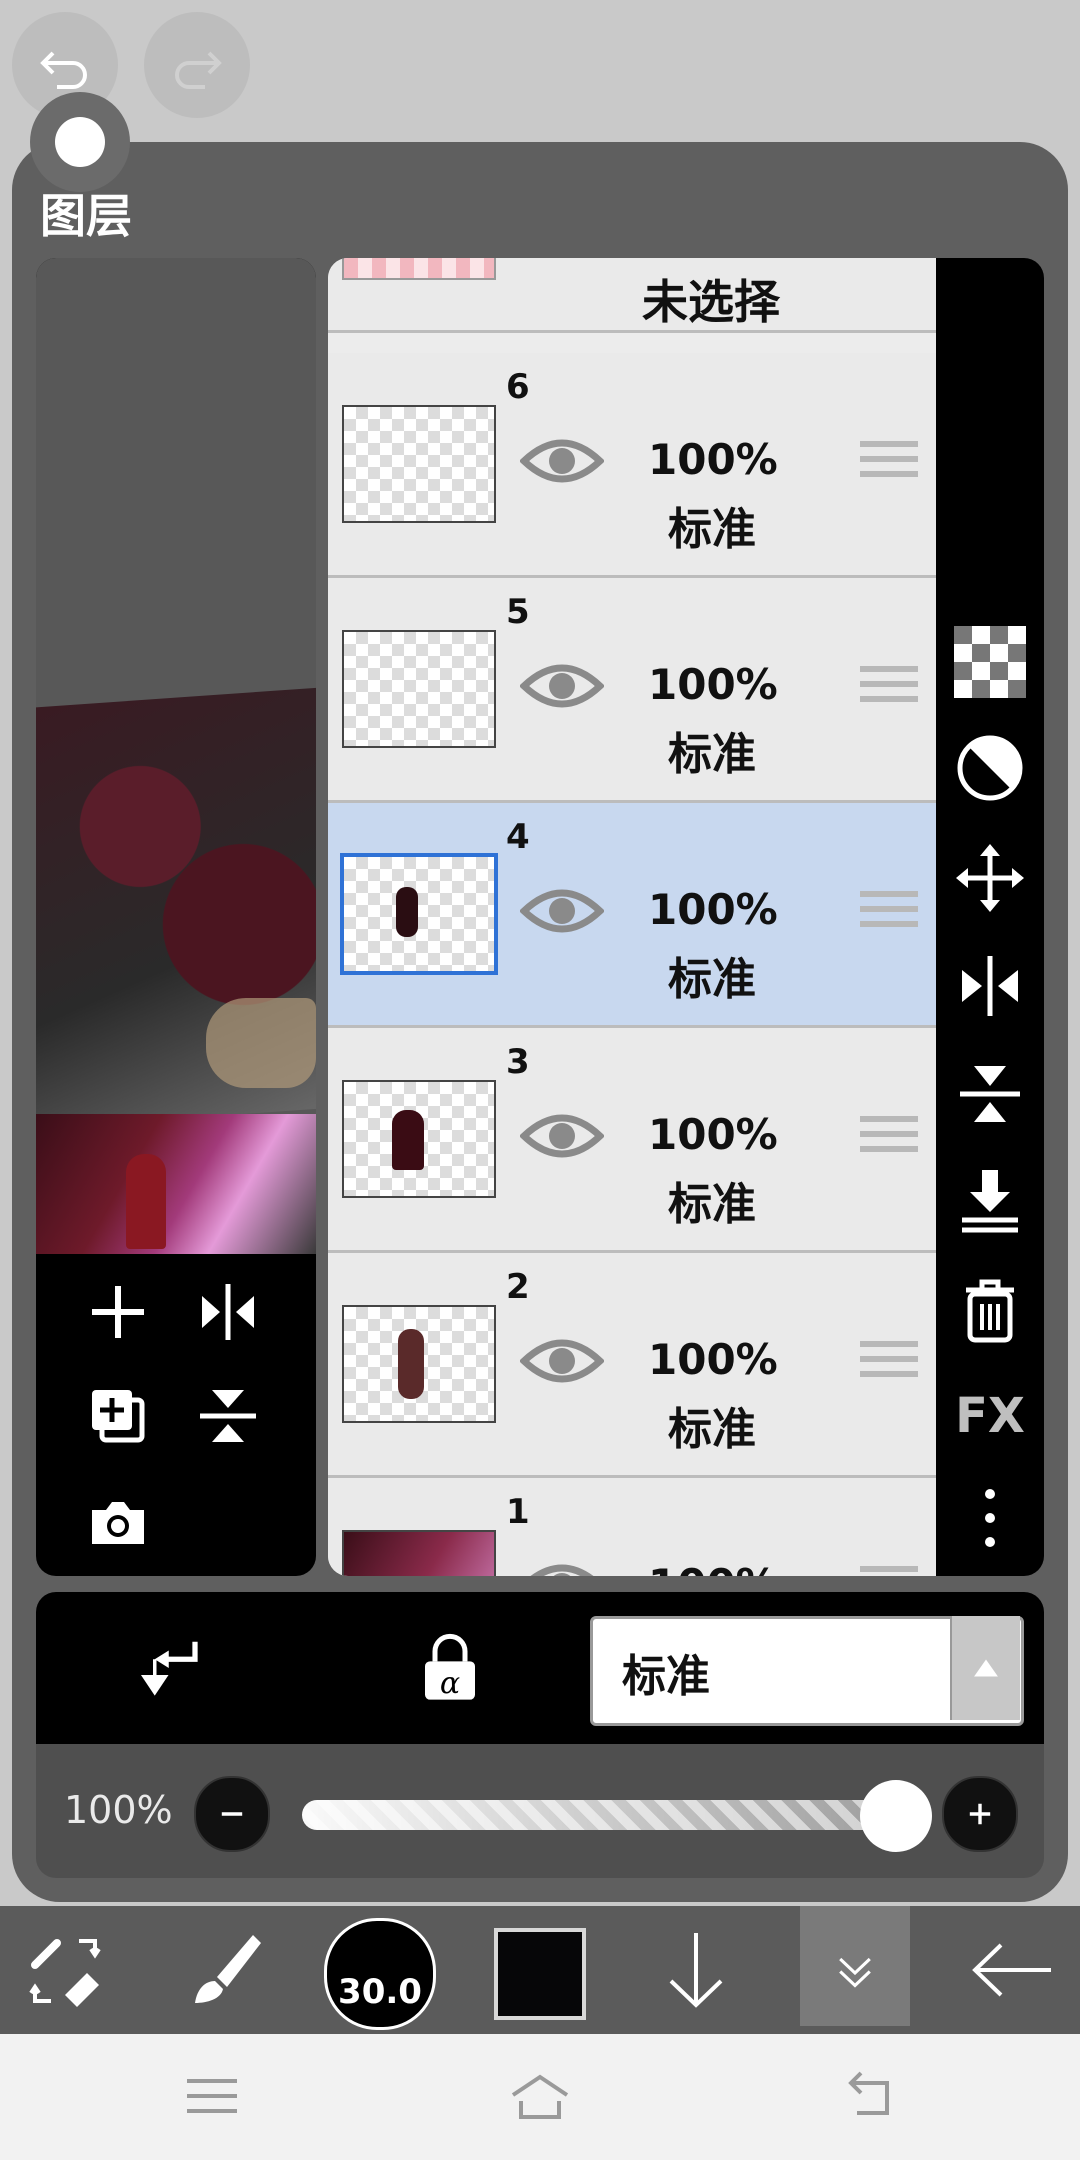 This screenshot has width=1080, height=2160. I want to click on layer-down-button, so click(696, 1970).